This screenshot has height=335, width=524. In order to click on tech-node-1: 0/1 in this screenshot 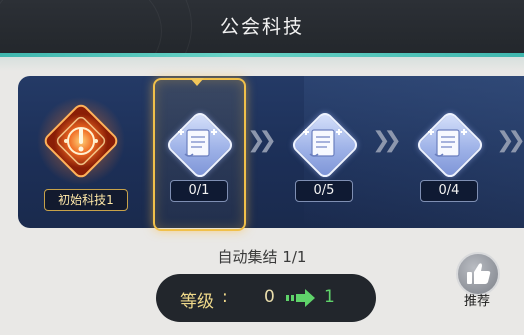, I will do `click(198, 152)`.